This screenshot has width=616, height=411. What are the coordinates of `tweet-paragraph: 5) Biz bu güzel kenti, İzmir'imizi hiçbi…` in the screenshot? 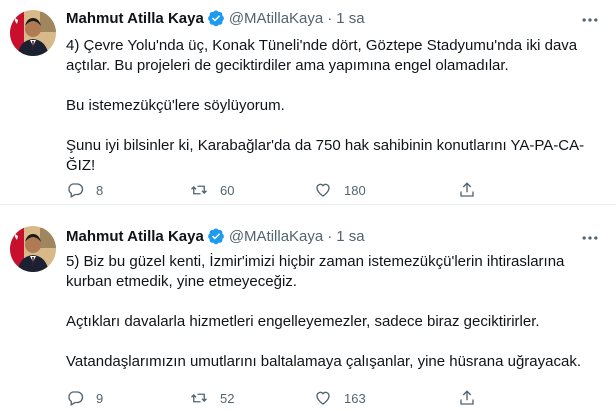 It's located at (317, 271).